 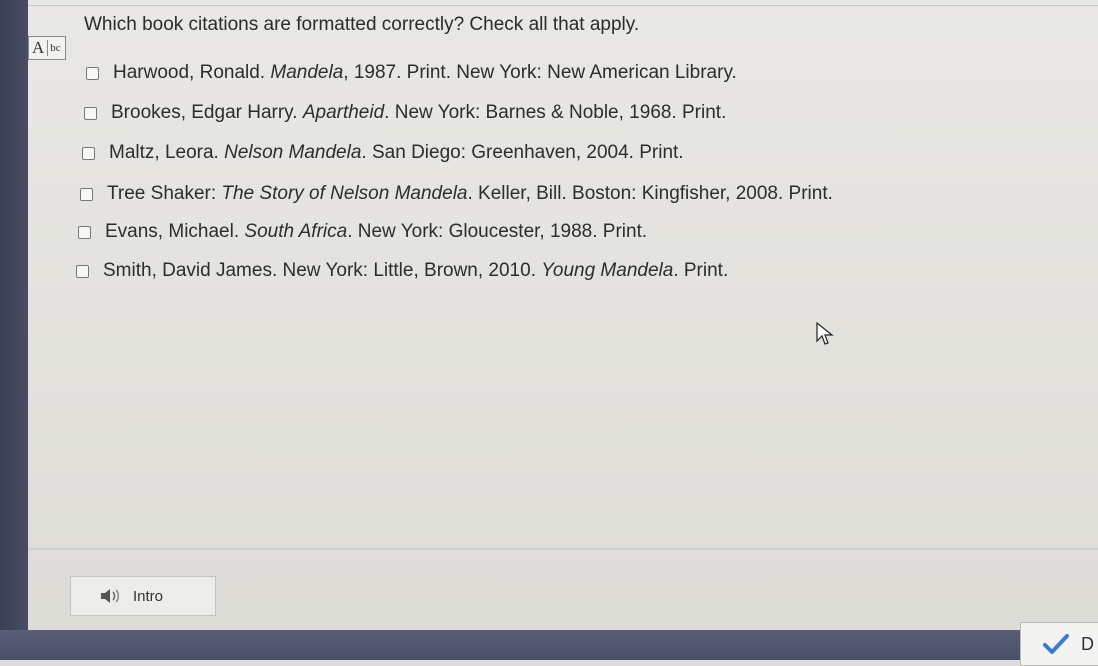 What do you see at coordinates (563, 549) in the screenshot?
I see `section-divider` at bounding box center [563, 549].